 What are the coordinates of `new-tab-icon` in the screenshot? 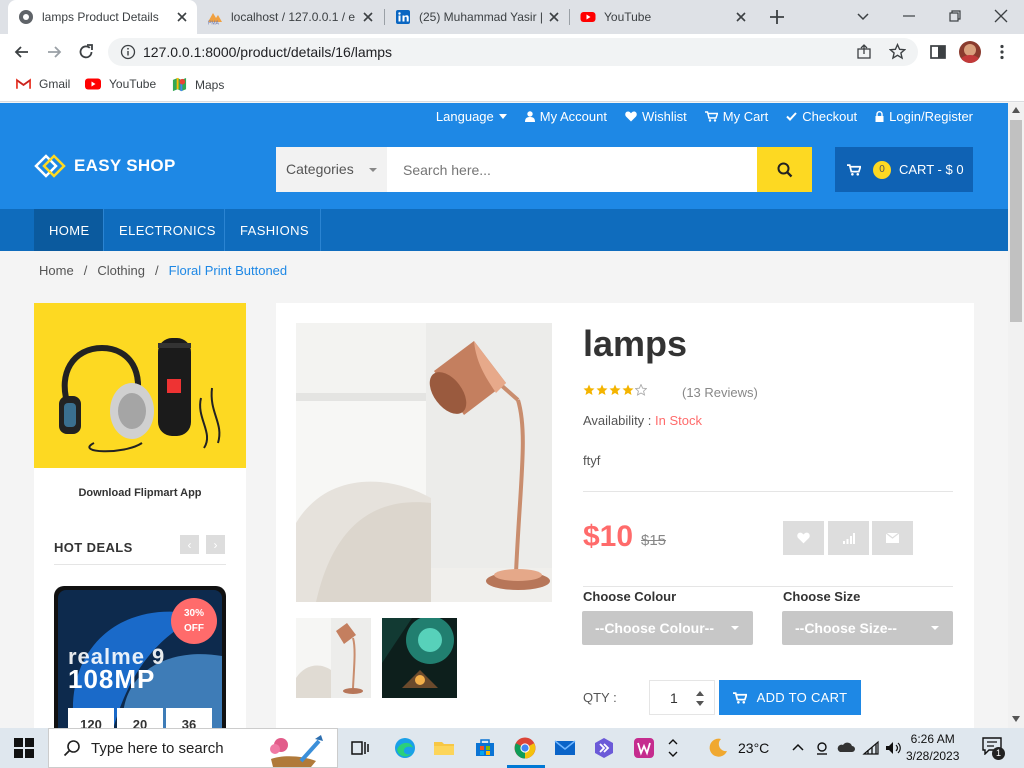 It's located at (777, 17).